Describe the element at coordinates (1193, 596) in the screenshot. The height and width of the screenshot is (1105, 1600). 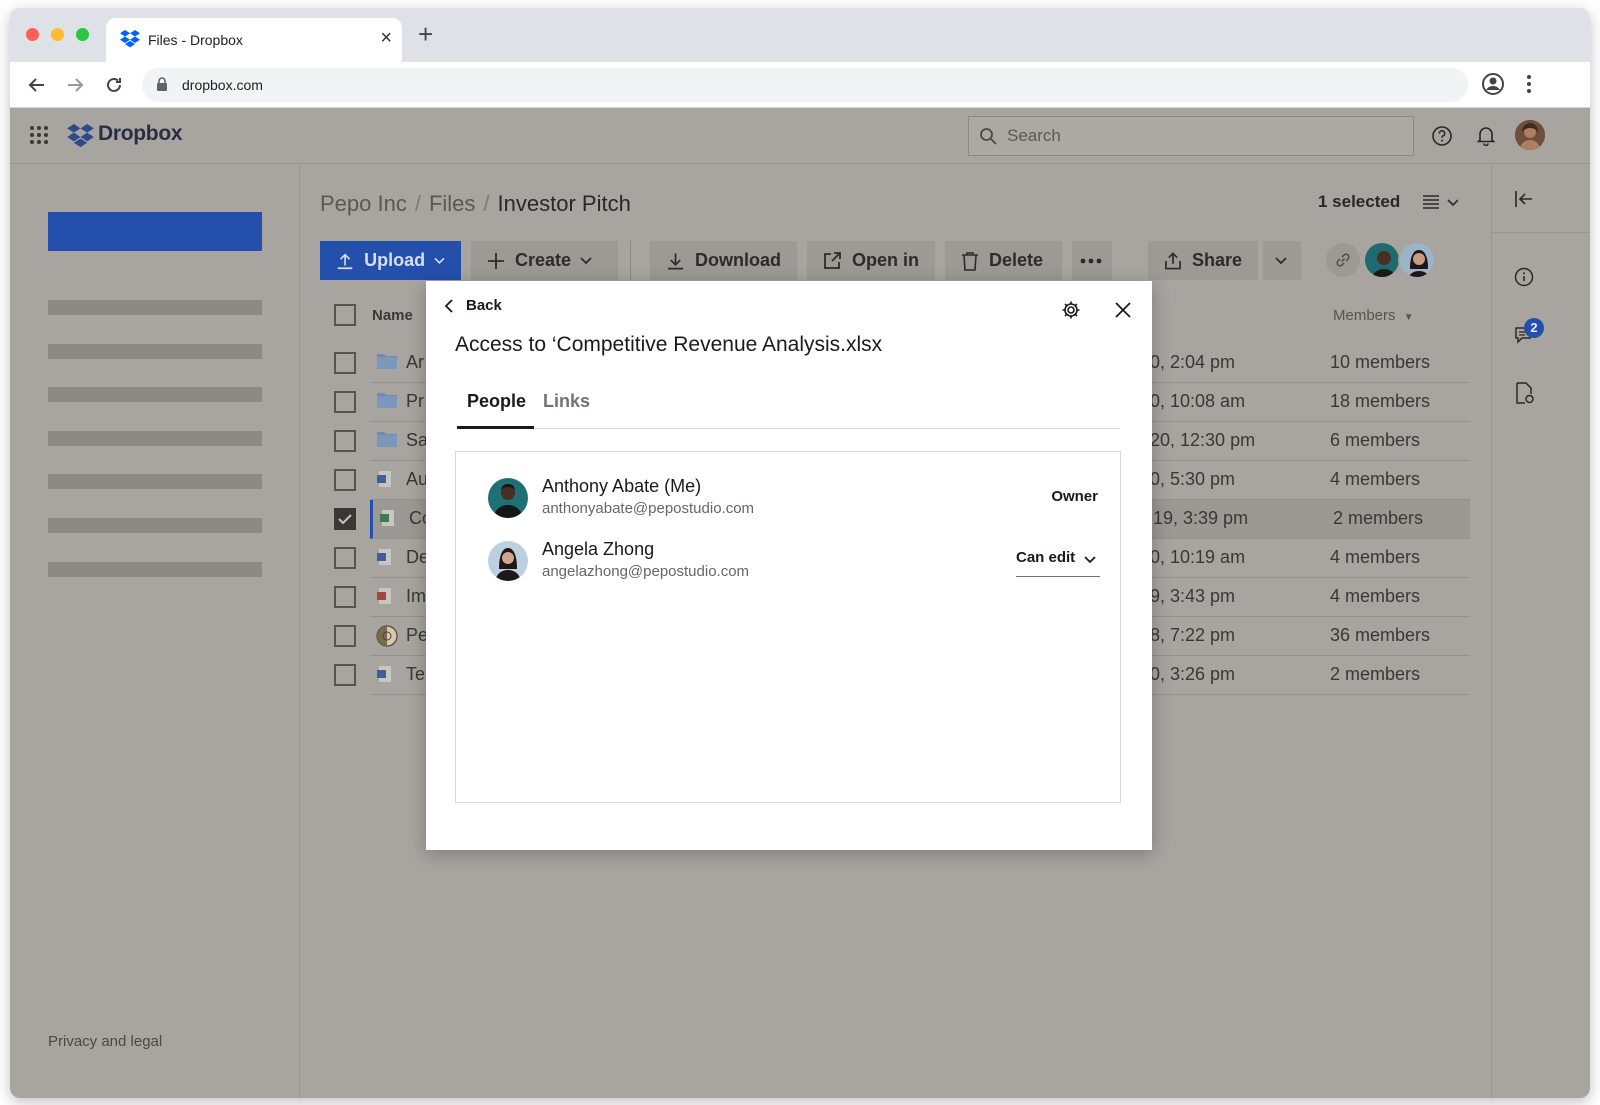
I see `file-modified: 9, 3:43 pm` at that location.